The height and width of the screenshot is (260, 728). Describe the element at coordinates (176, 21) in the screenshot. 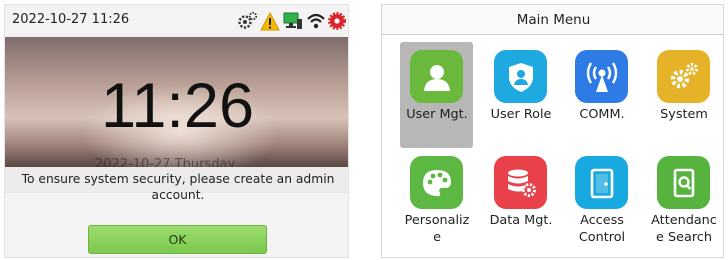

I see `status-bar: 2022-10-27 11:26` at that location.